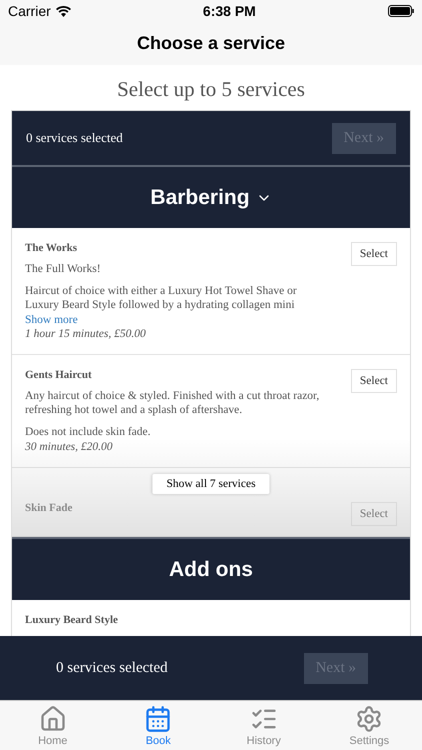 The height and width of the screenshot is (750, 422). Describe the element at coordinates (211, 570) in the screenshot. I see `category-title: Add ons` at that location.